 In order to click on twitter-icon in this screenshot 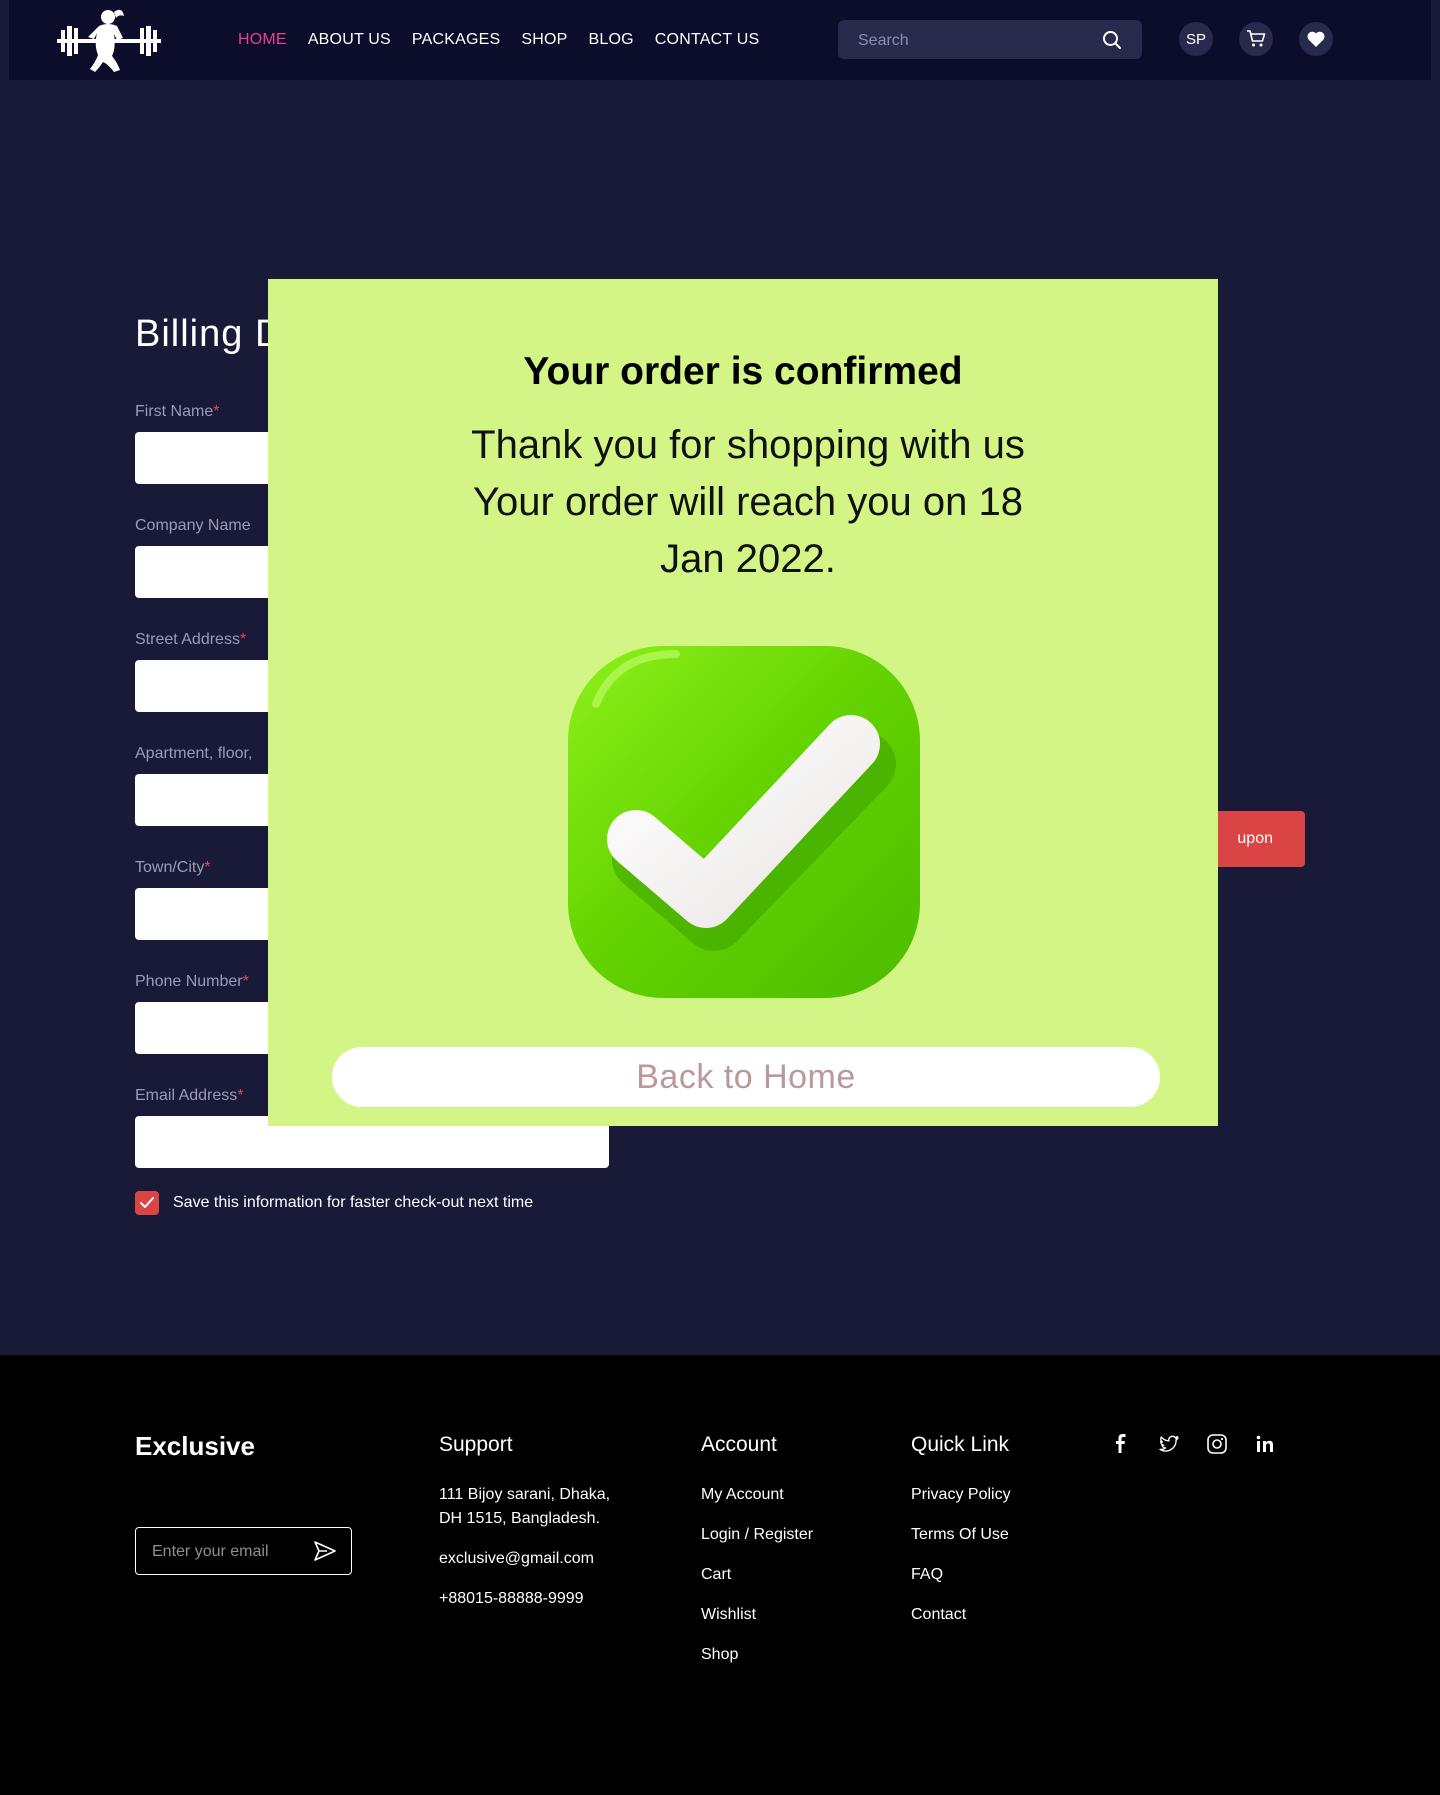, I will do `click(1169, 1444)`.